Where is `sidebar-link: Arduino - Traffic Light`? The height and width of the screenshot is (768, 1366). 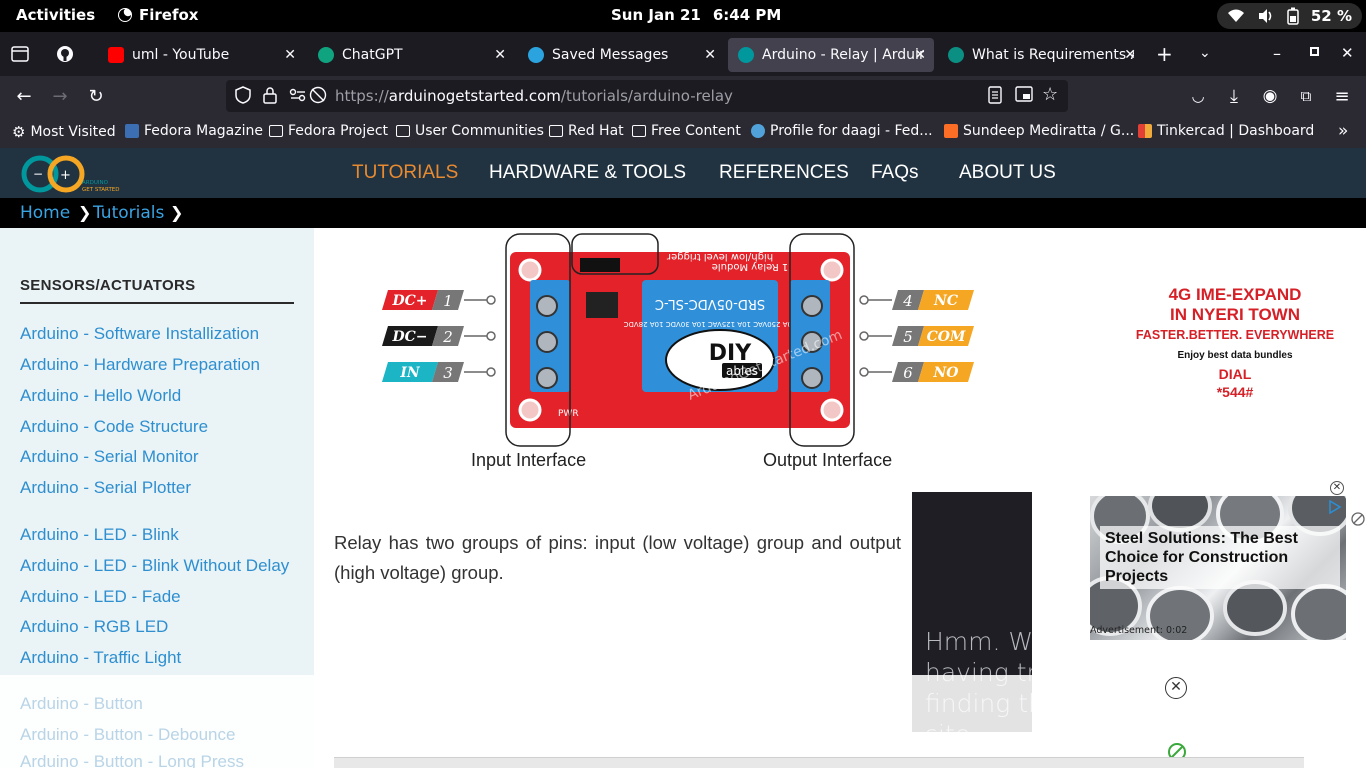 sidebar-link: Arduino - Traffic Light is located at coordinates (100, 658).